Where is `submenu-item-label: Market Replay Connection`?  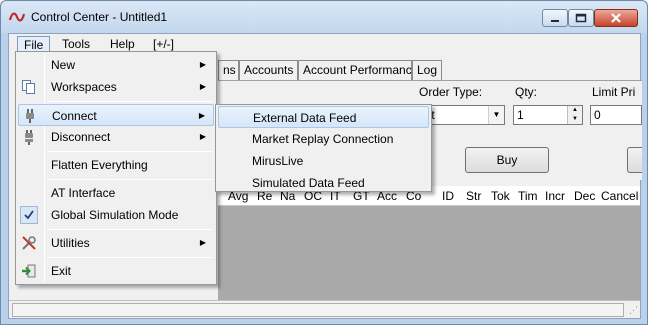
submenu-item-label: Market Replay Connection is located at coordinates (323, 139).